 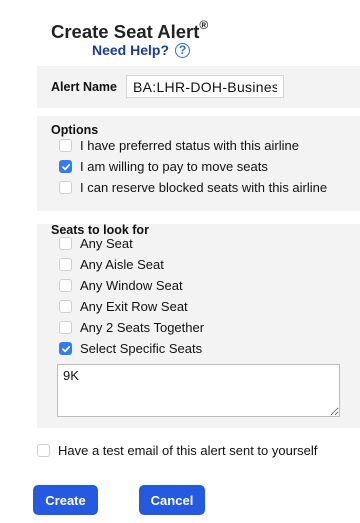 What do you see at coordinates (122, 264) in the screenshot?
I see `seat-option-label: Any Aisle Seat` at bounding box center [122, 264].